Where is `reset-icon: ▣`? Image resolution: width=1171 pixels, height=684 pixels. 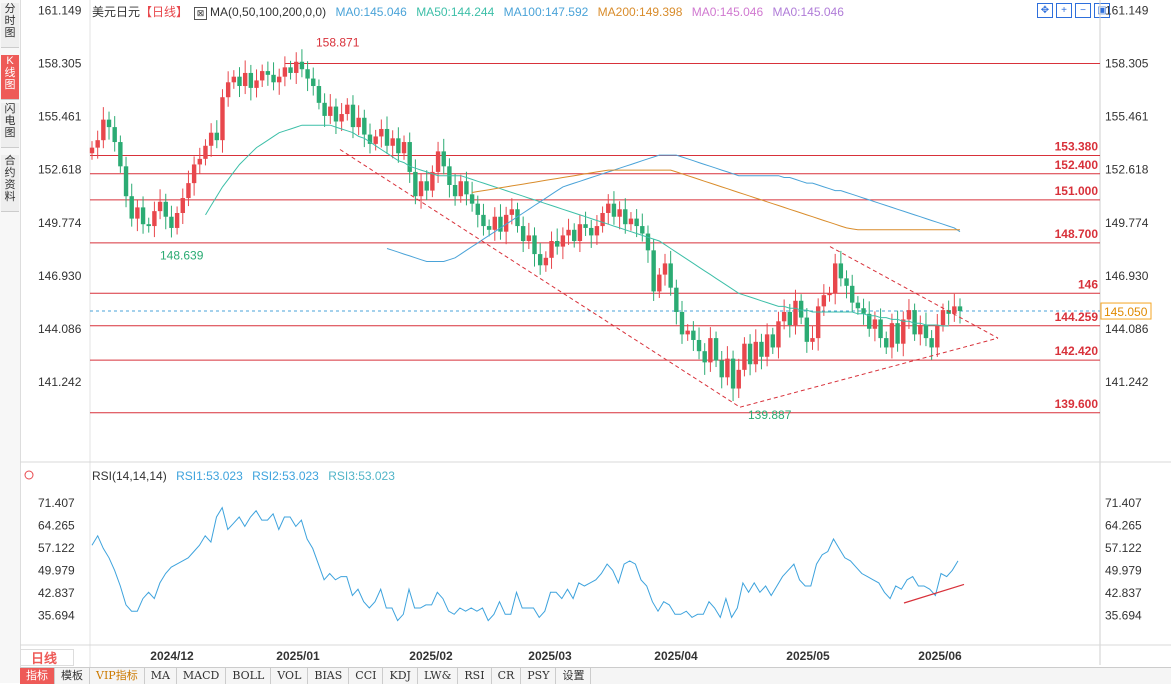
reset-icon: ▣ is located at coordinates (1102, 10).